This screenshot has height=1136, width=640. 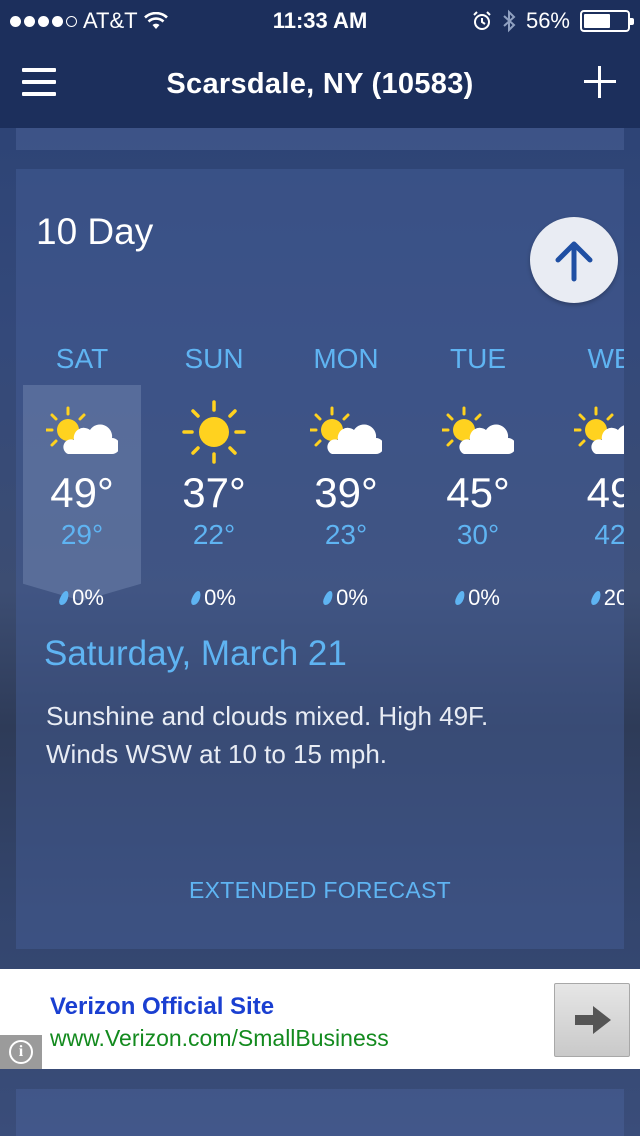 What do you see at coordinates (478, 492) in the screenshot?
I see `day-high-temp: 45°` at bounding box center [478, 492].